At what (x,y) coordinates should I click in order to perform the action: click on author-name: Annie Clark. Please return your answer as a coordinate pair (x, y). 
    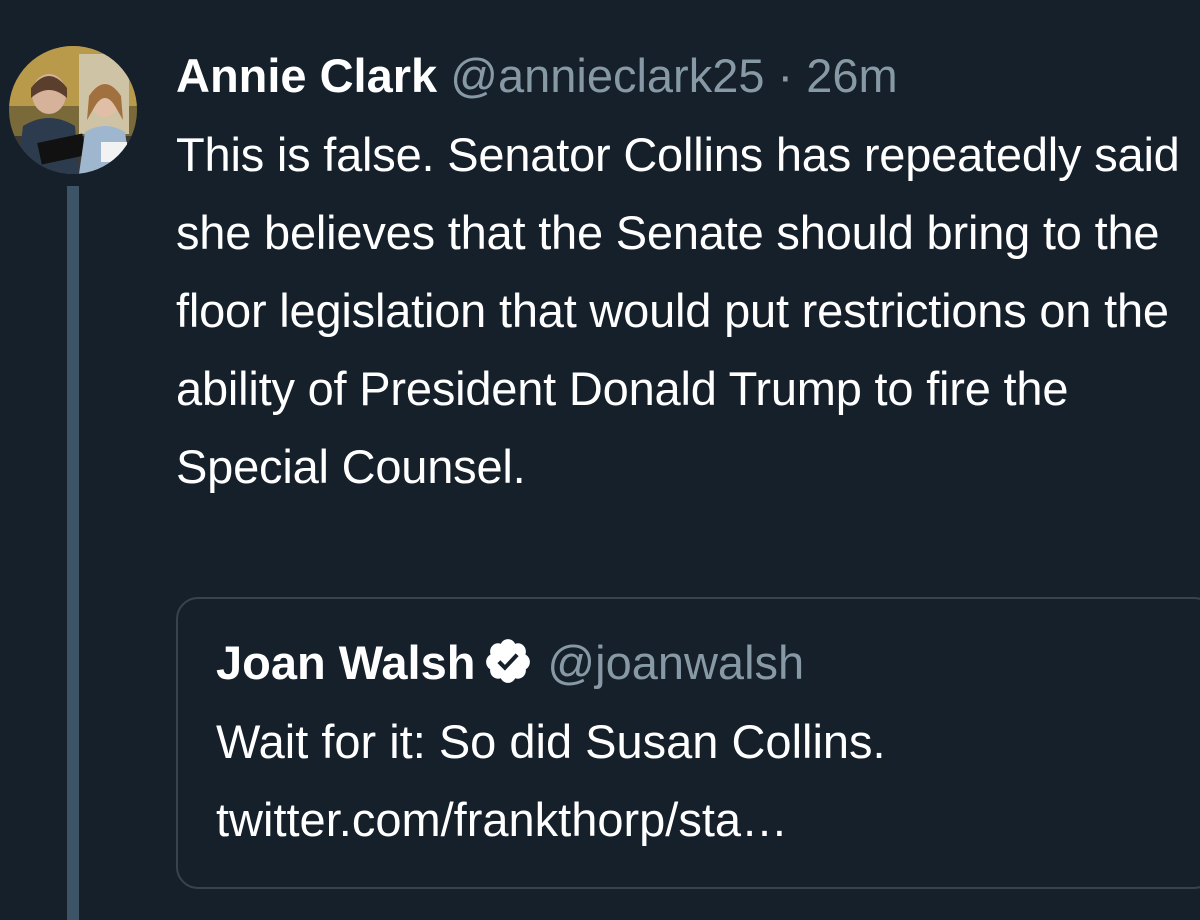
    Looking at the image, I should click on (306, 75).